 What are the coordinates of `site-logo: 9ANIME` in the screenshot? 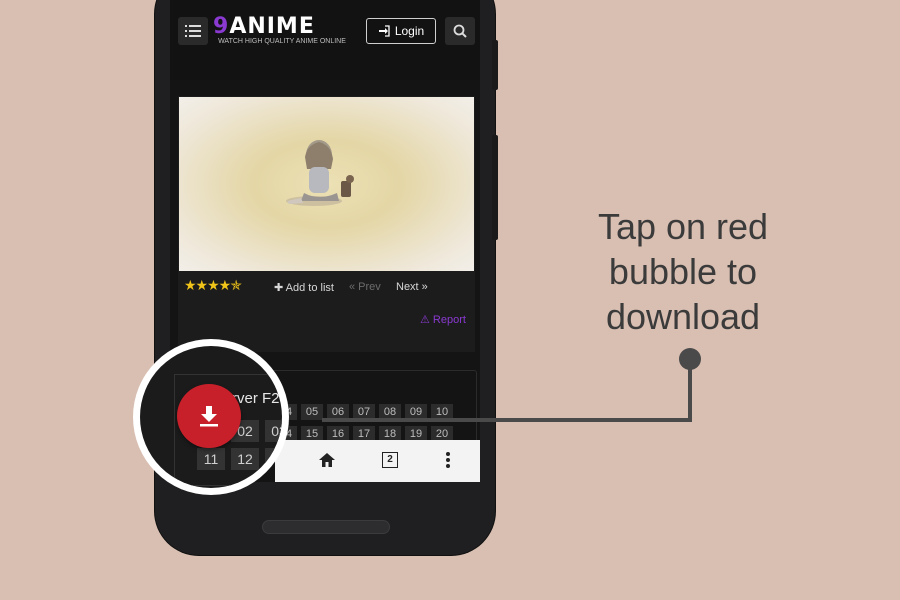 It's located at (264, 26).